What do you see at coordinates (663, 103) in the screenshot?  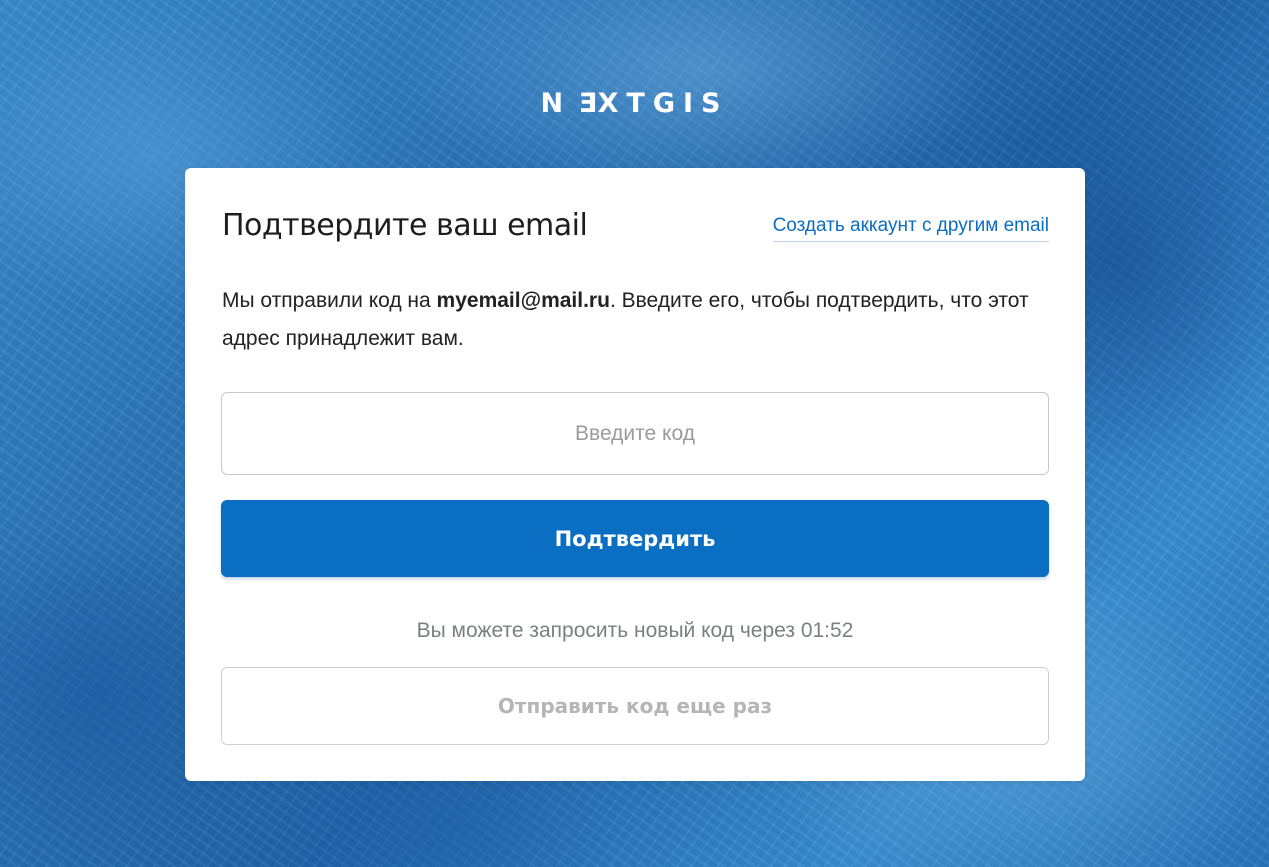 I see `logo-text-end: XTGIS` at bounding box center [663, 103].